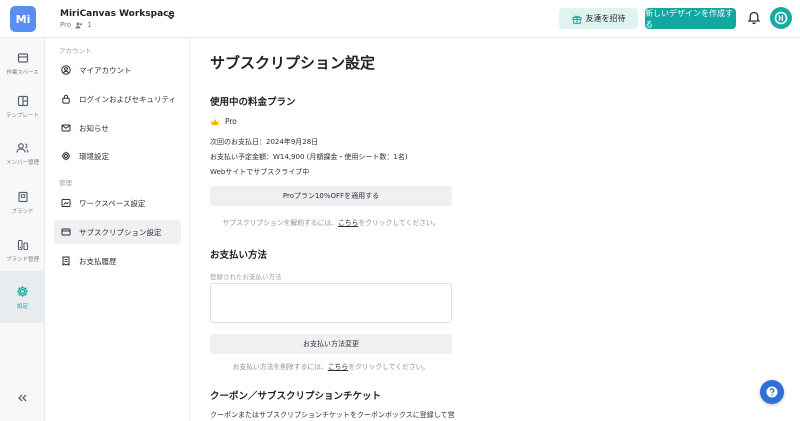  I want to click on create-design-label: 新しいデザインを作成する, so click(689, 18).